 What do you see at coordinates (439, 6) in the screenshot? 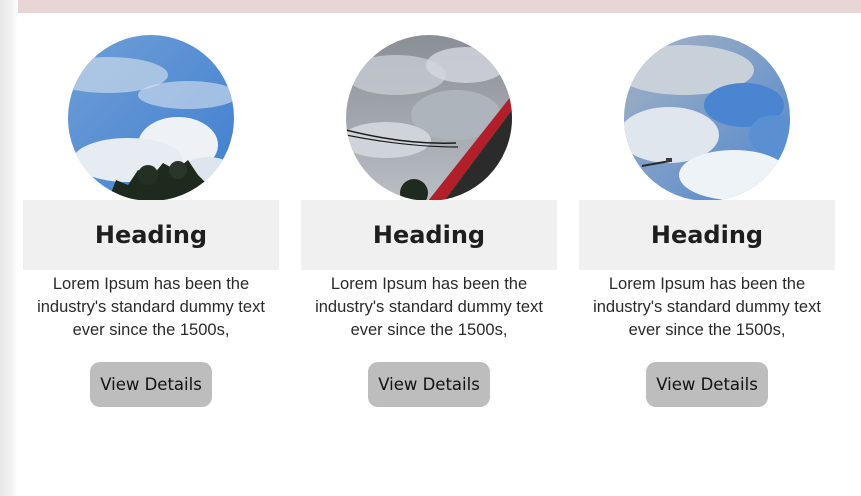
I see `top-bar` at bounding box center [439, 6].